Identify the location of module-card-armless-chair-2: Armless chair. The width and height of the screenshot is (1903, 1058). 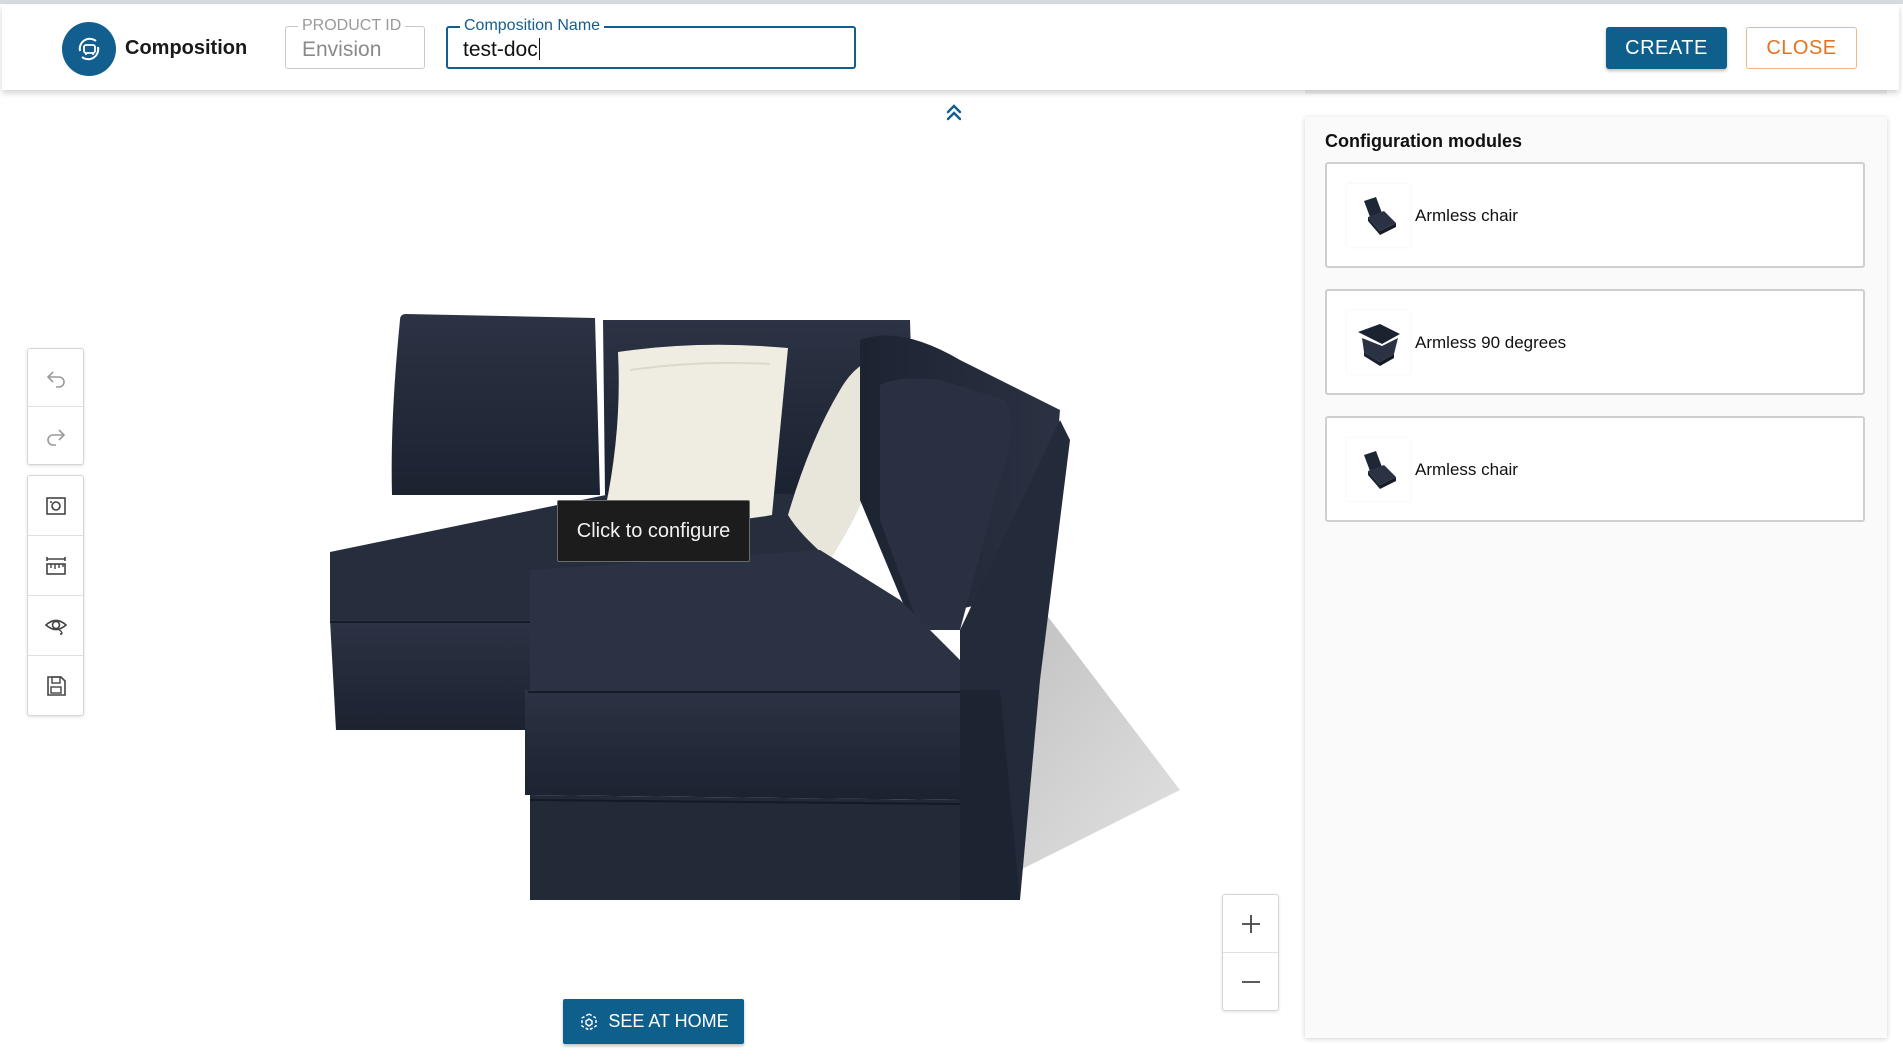
(1595, 469).